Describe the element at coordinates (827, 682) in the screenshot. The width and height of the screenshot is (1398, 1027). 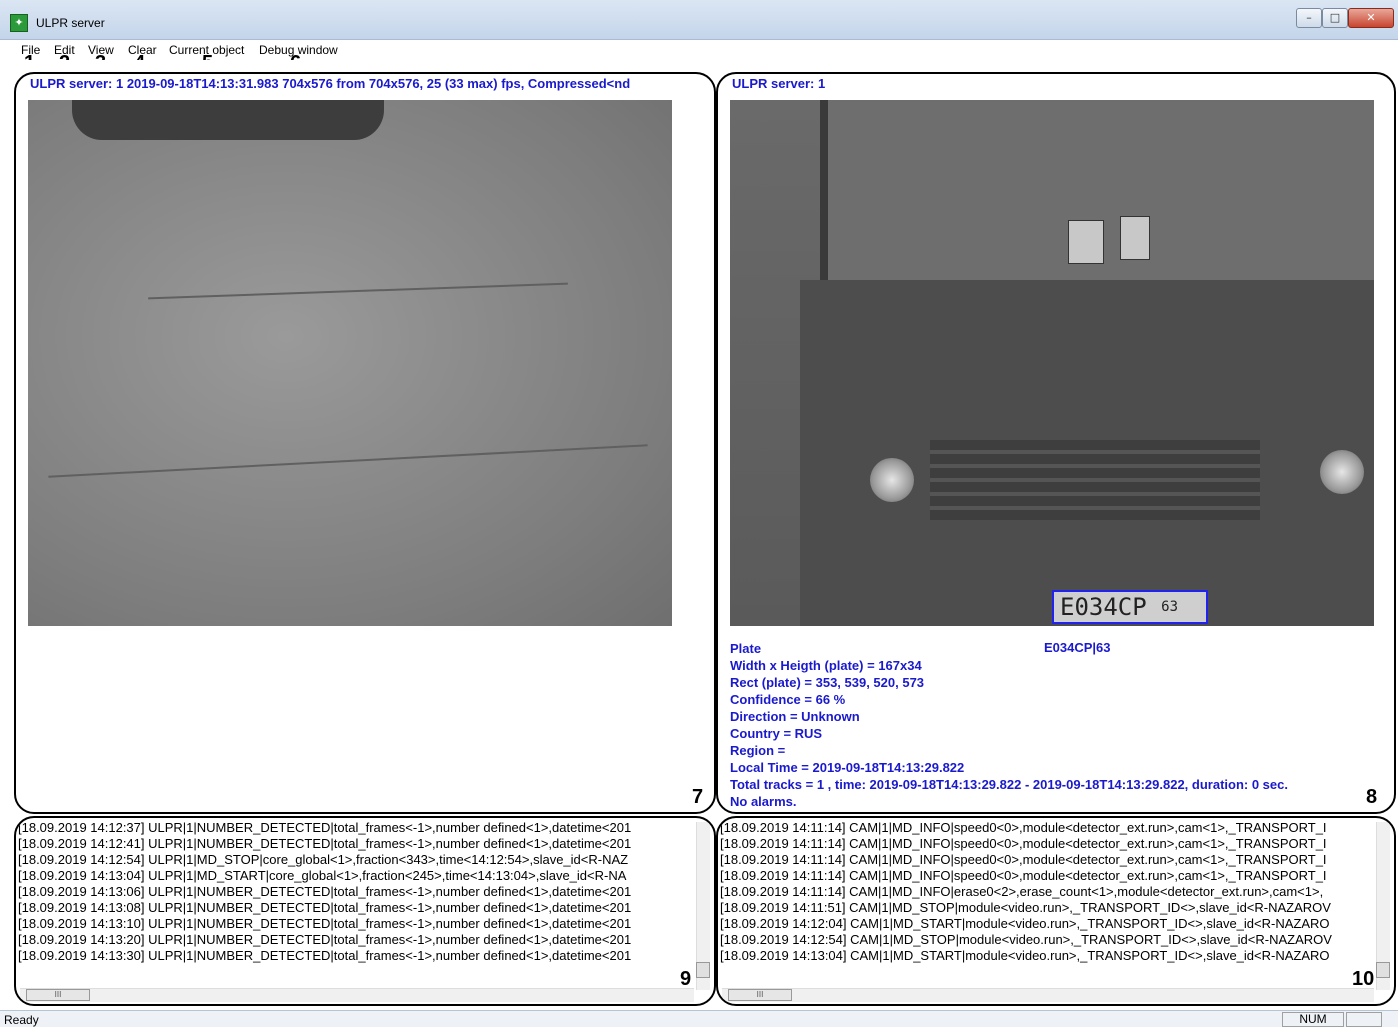
I see `info-line: Rect (plate) = 353, 539, 520, 573` at that location.